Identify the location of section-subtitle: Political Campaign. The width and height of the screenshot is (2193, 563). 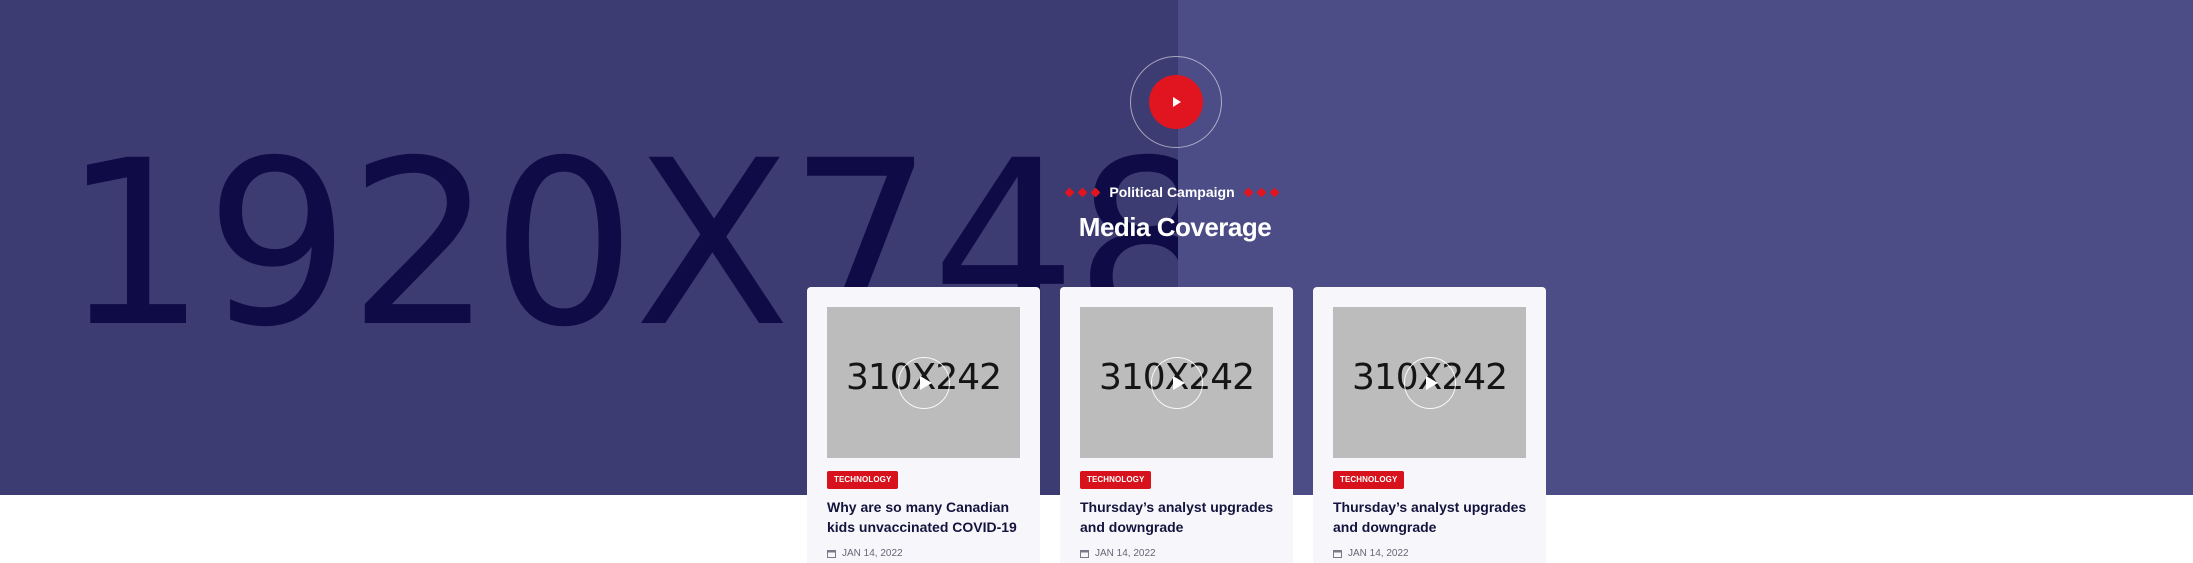
(1172, 192).